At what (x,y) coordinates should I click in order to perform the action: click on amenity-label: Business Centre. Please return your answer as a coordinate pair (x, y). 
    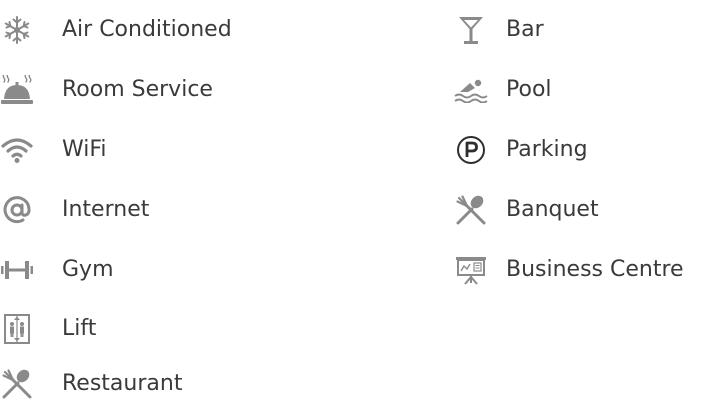
    Looking at the image, I should click on (595, 269).